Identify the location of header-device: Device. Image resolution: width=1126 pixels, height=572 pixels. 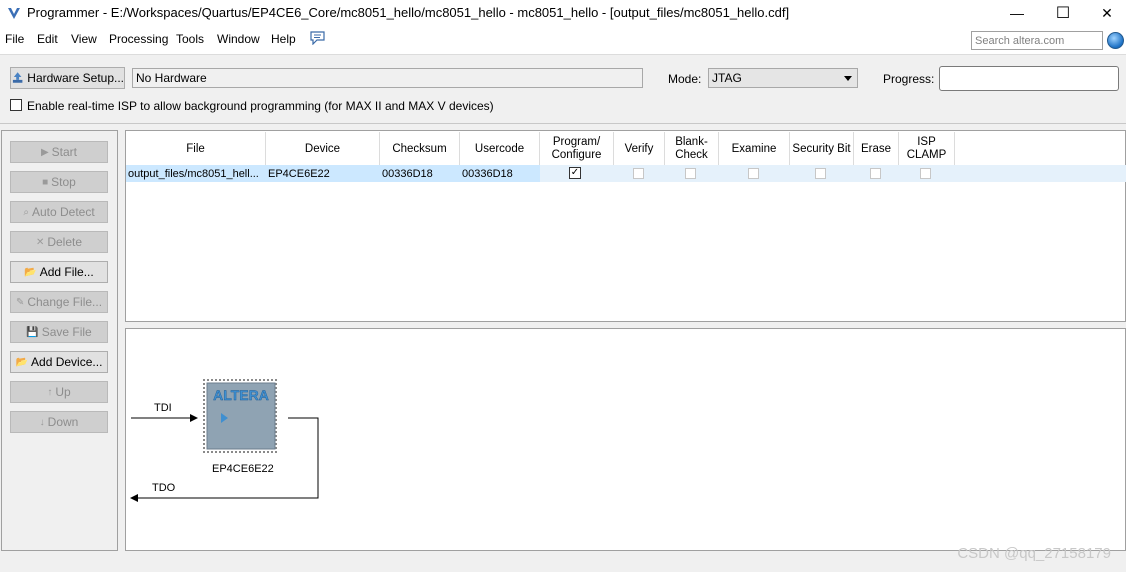
(323, 149).